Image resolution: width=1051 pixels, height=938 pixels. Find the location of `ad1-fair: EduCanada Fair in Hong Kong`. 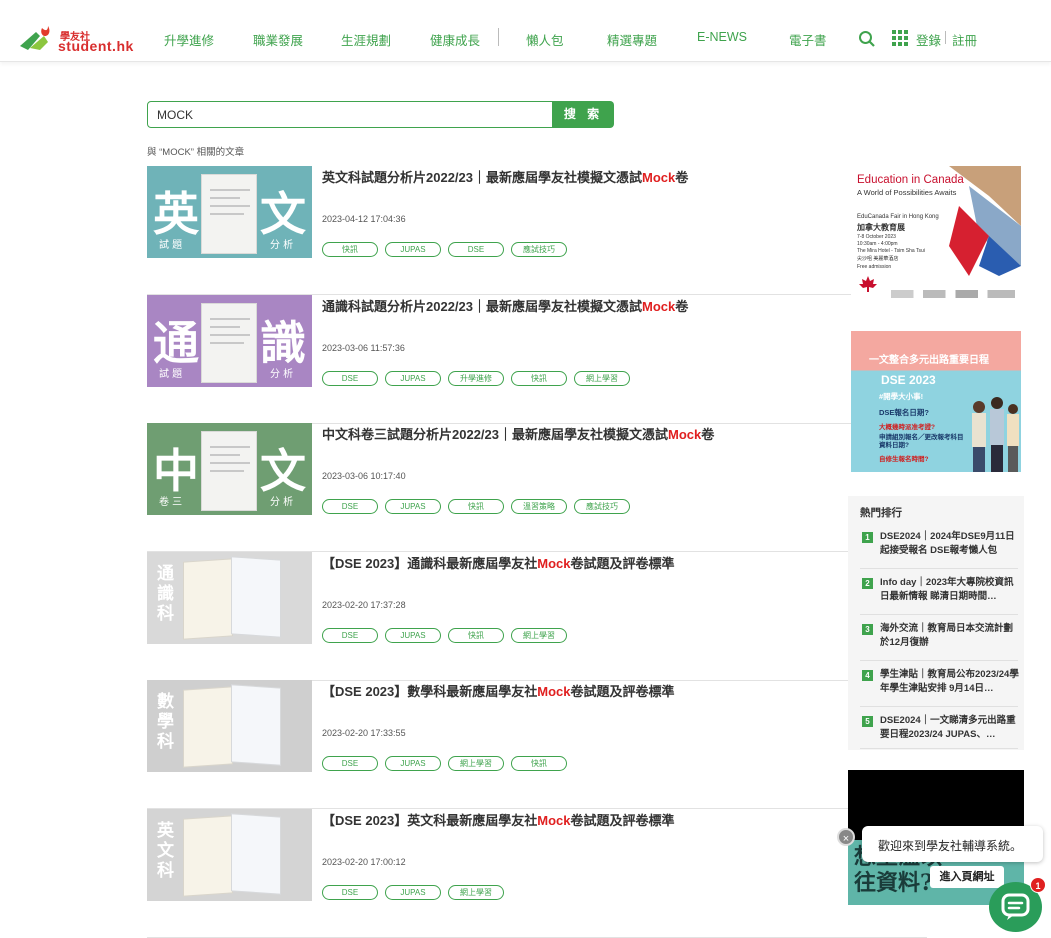

ad1-fair: EduCanada Fair in Hong Kong is located at coordinates (898, 217).